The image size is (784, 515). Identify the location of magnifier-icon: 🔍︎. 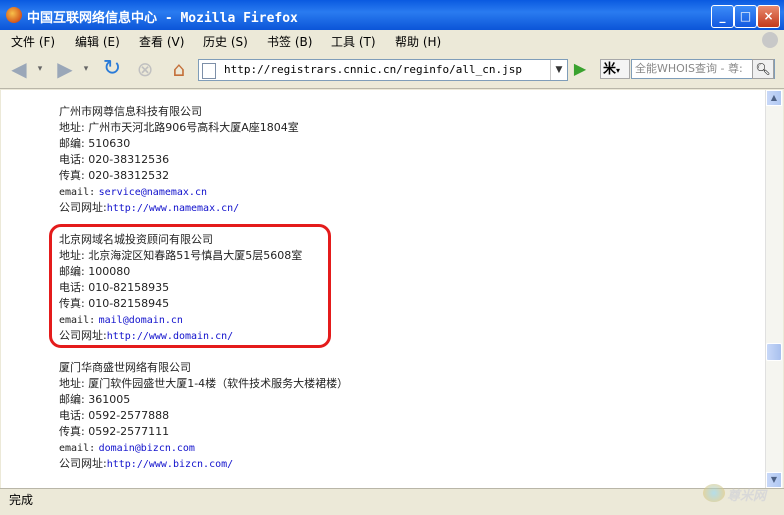
(763, 69).